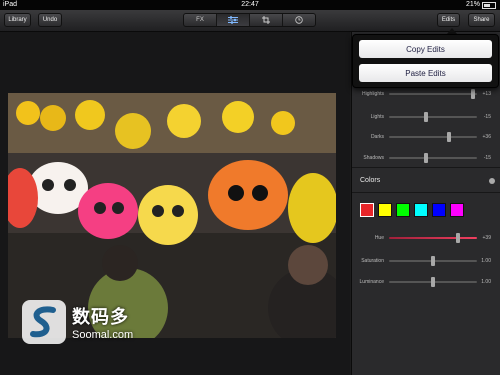  What do you see at coordinates (372, 261) in the screenshot?
I see `slider-label: Saturation` at bounding box center [372, 261].